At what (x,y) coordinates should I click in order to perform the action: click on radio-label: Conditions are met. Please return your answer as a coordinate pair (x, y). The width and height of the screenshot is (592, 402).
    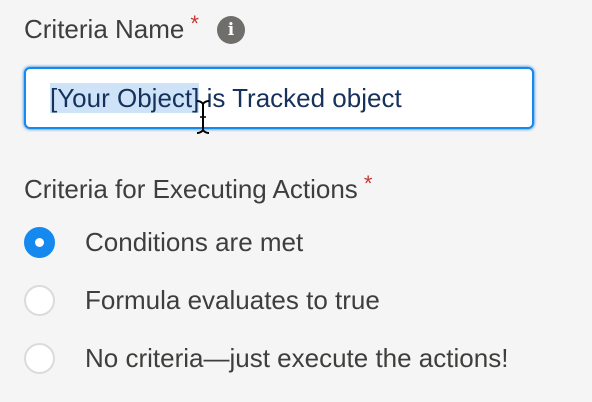
    Looking at the image, I should click on (194, 242).